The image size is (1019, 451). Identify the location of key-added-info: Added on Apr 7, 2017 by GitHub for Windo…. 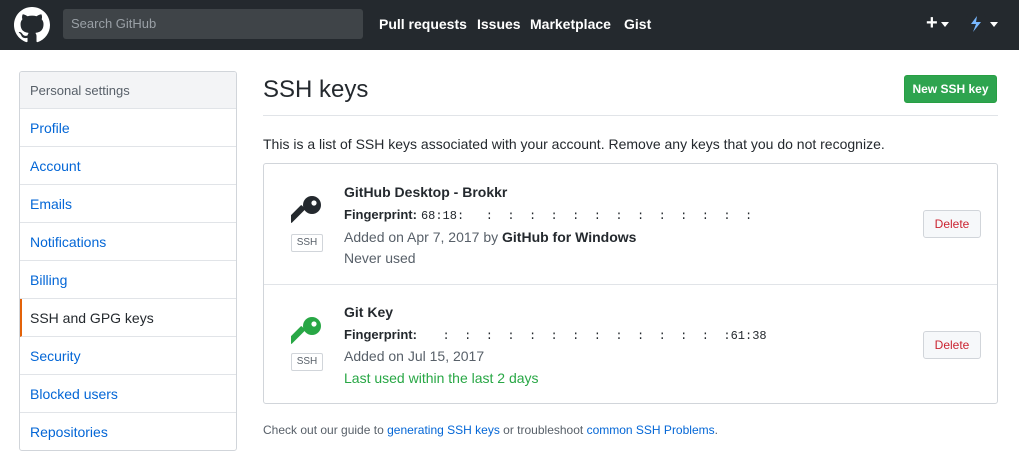
(490, 237).